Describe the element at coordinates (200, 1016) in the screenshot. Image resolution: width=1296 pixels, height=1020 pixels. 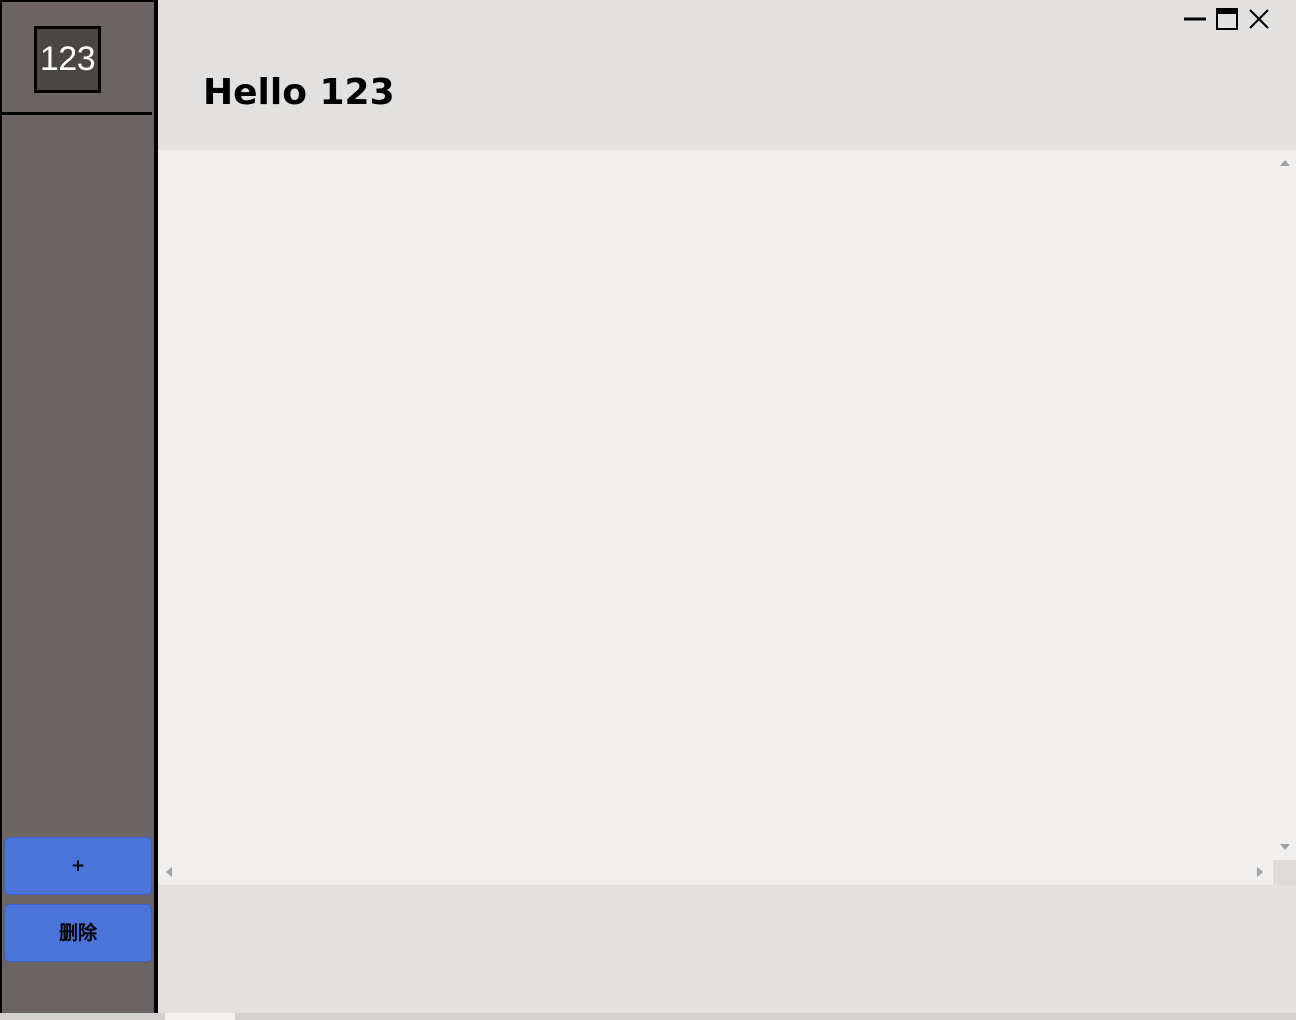
I see `scrollbar-thumb` at that location.